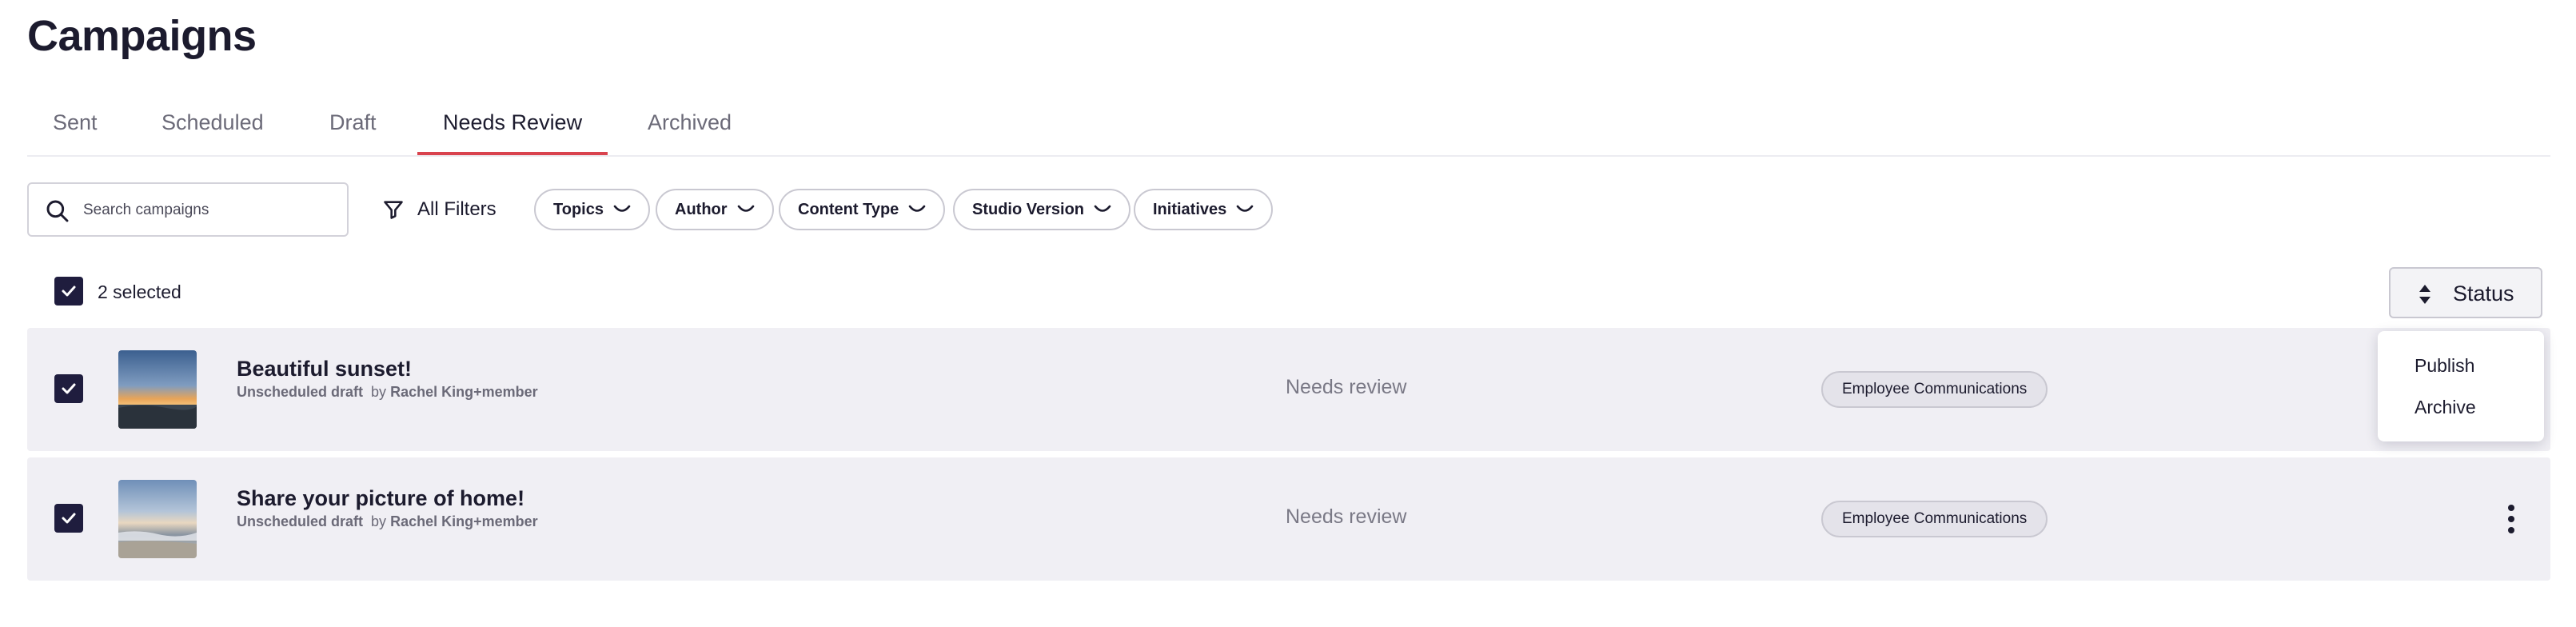 The height and width of the screenshot is (627, 2576). I want to click on tab-sent: Sent, so click(75, 122).